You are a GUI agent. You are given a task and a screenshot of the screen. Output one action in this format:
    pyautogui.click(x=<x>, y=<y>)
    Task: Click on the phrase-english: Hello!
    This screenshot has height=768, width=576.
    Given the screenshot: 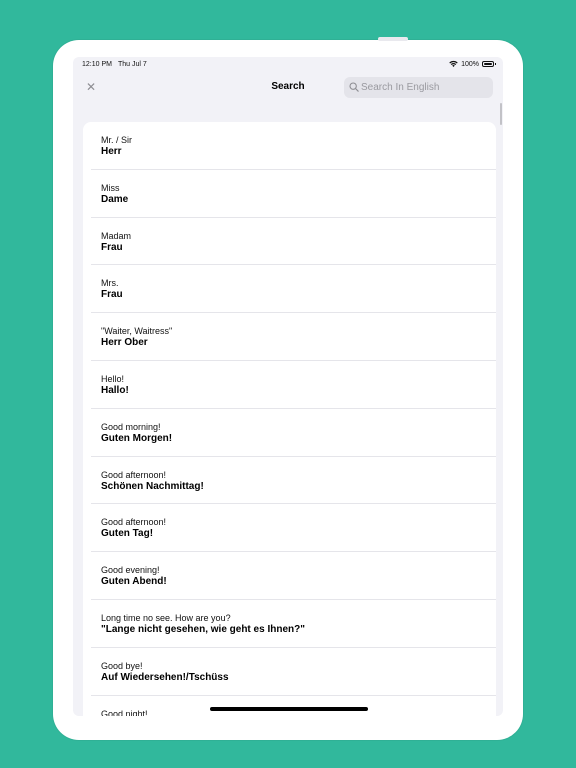 What is the action you would take?
    pyautogui.click(x=113, y=378)
    